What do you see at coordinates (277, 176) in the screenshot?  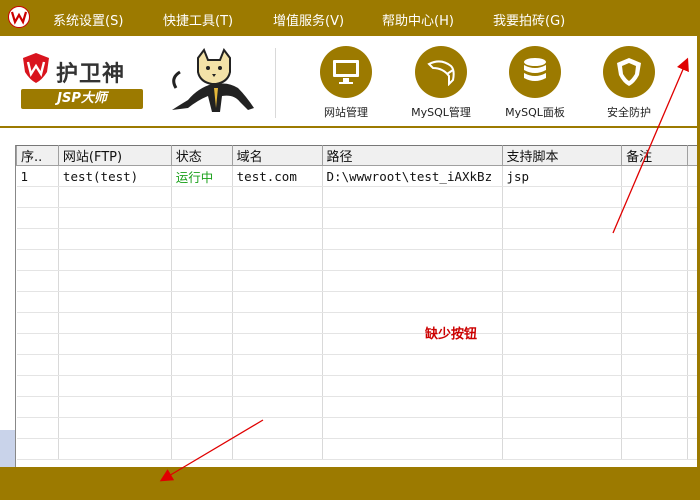 I see `cell-domain: test.com` at bounding box center [277, 176].